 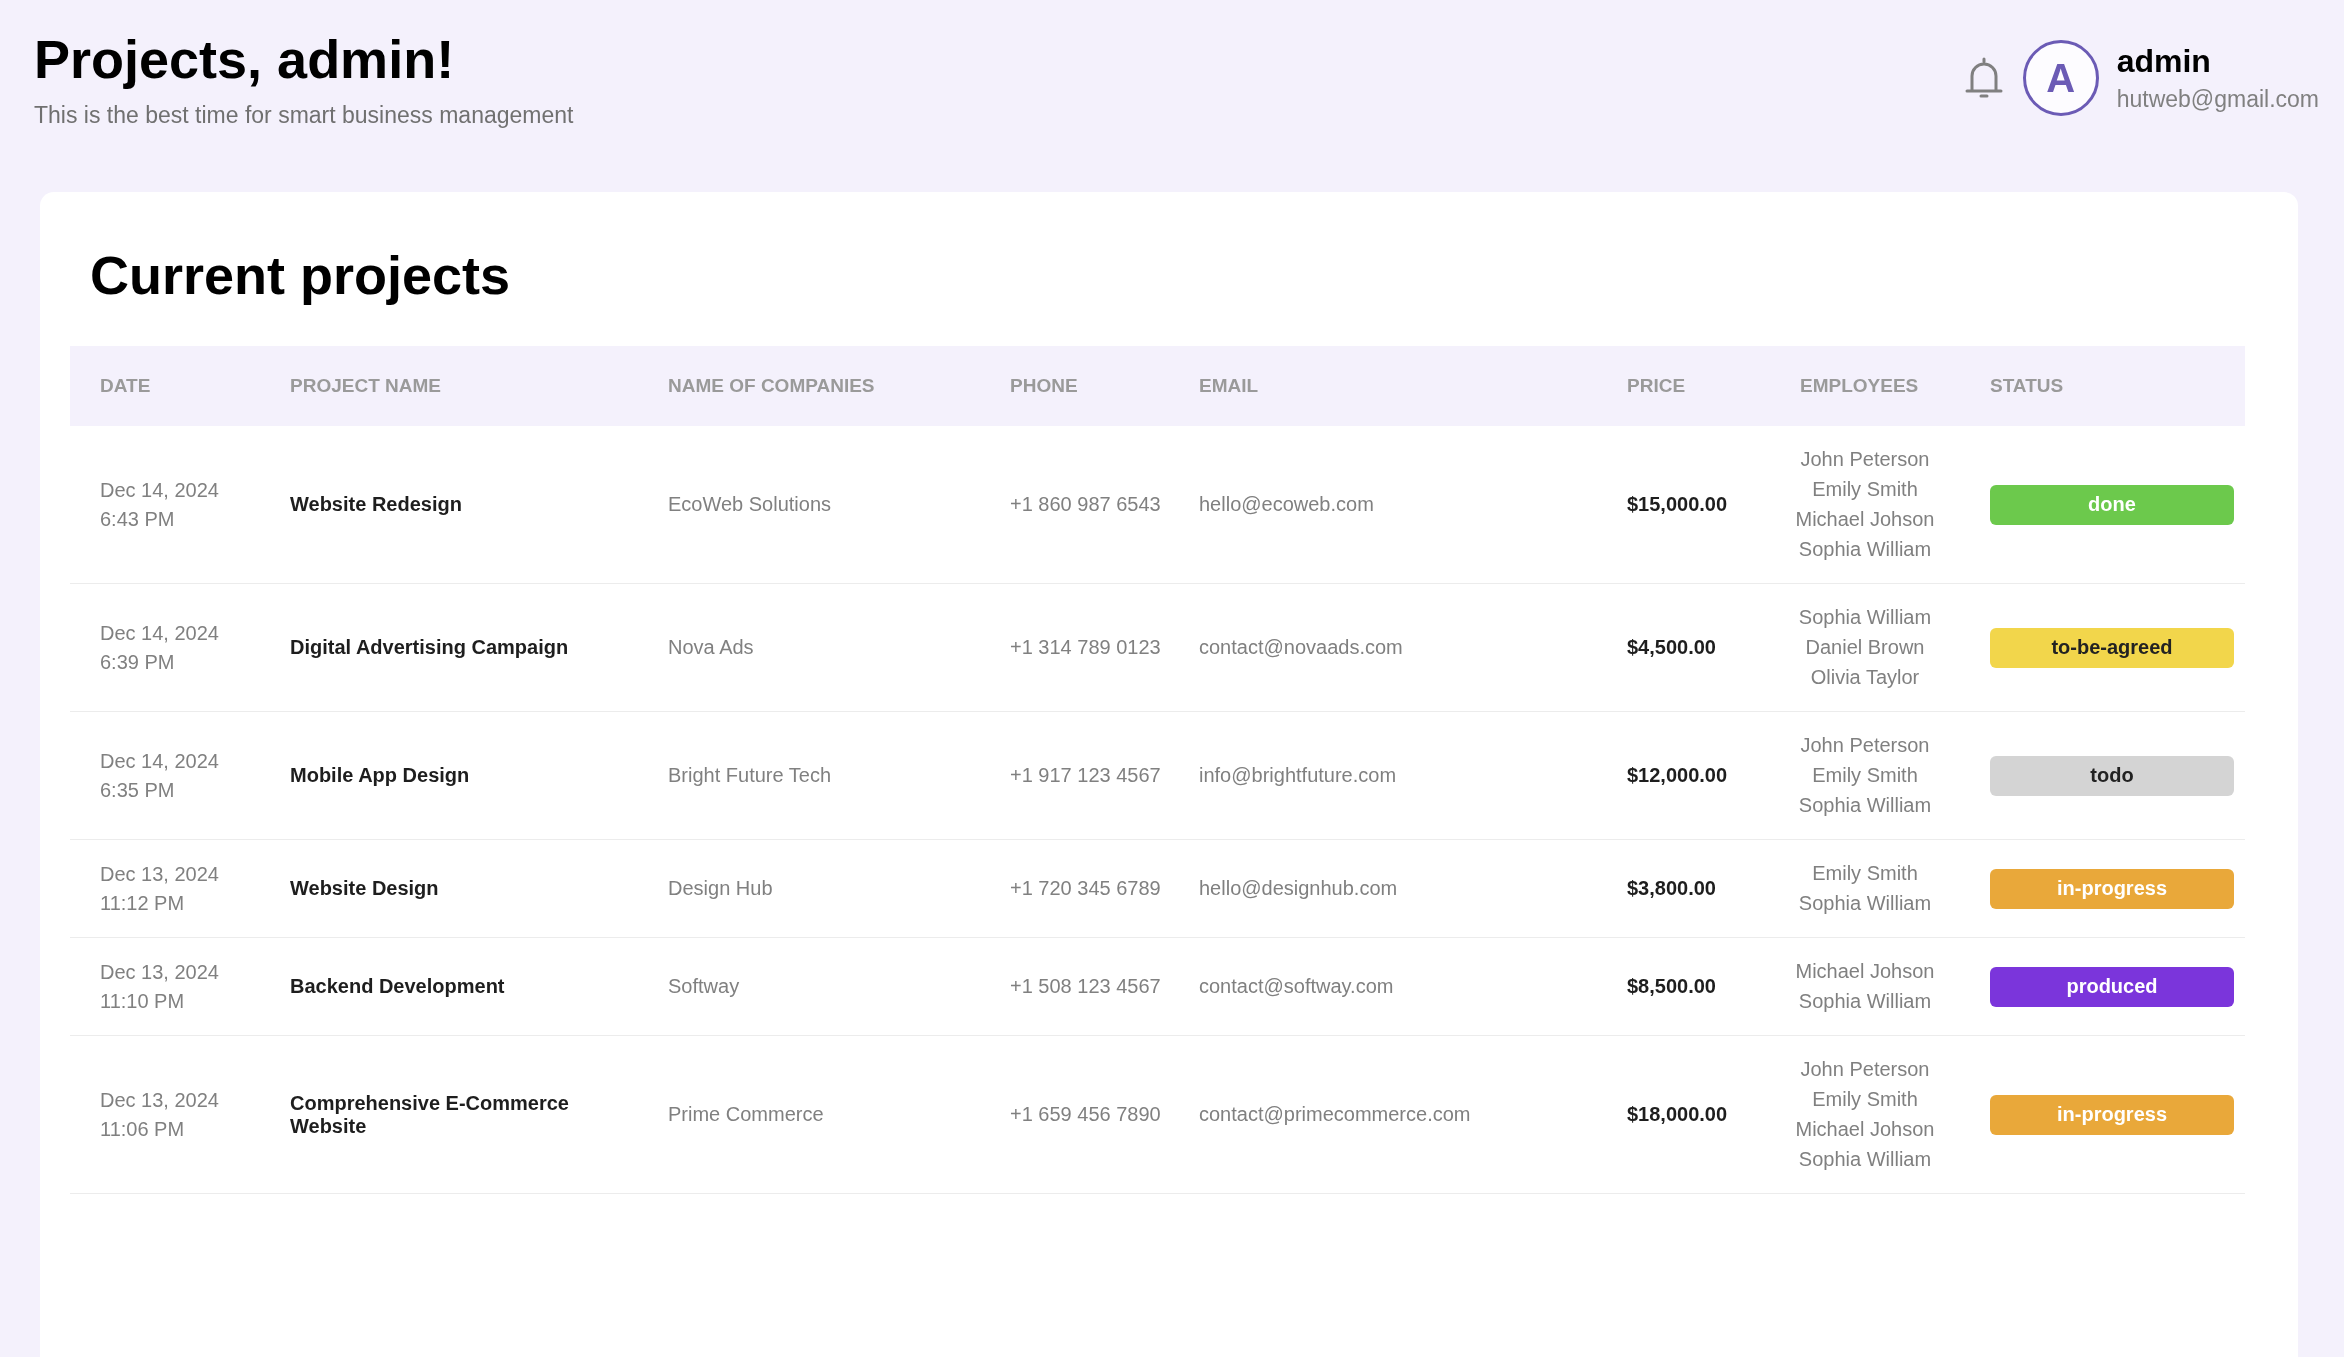 What do you see at coordinates (2112, 986) in the screenshot?
I see `status-badge: produced` at bounding box center [2112, 986].